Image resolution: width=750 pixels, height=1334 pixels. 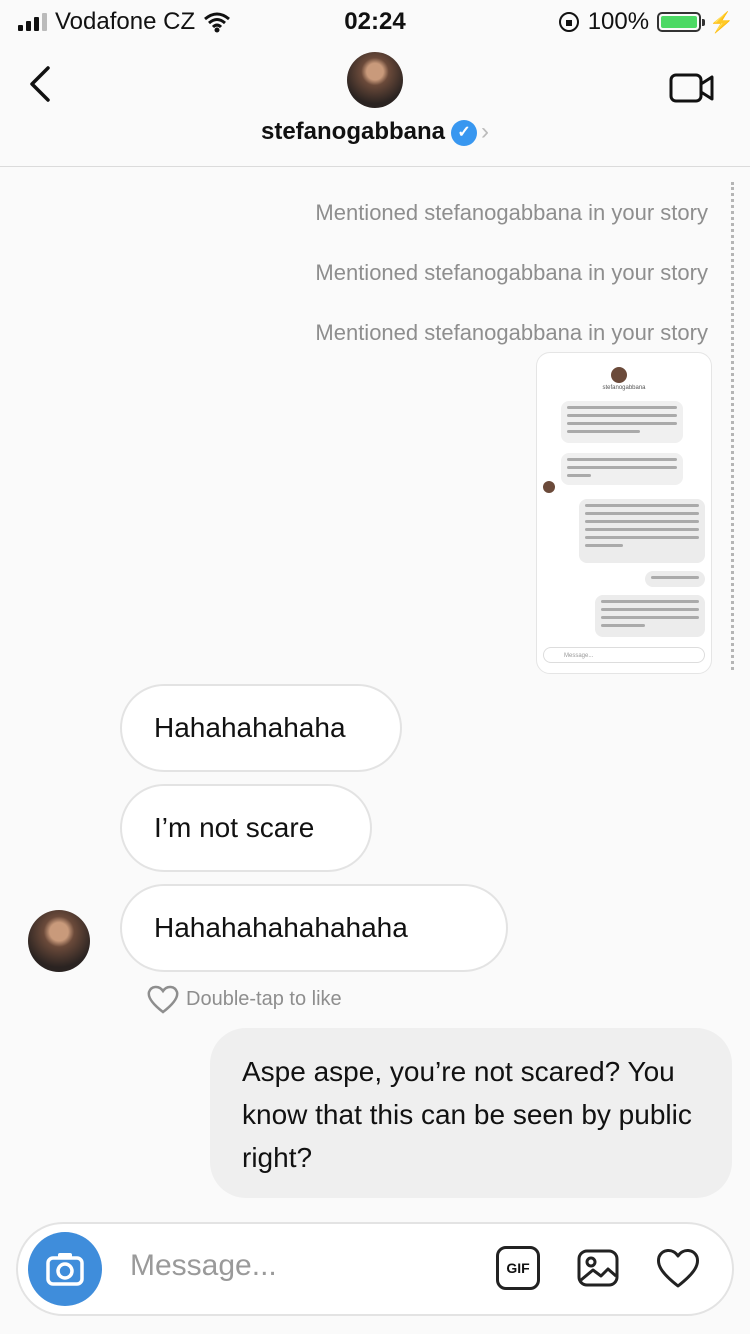 I want to click on heart-outline-icon, so click(x=163, y=999).